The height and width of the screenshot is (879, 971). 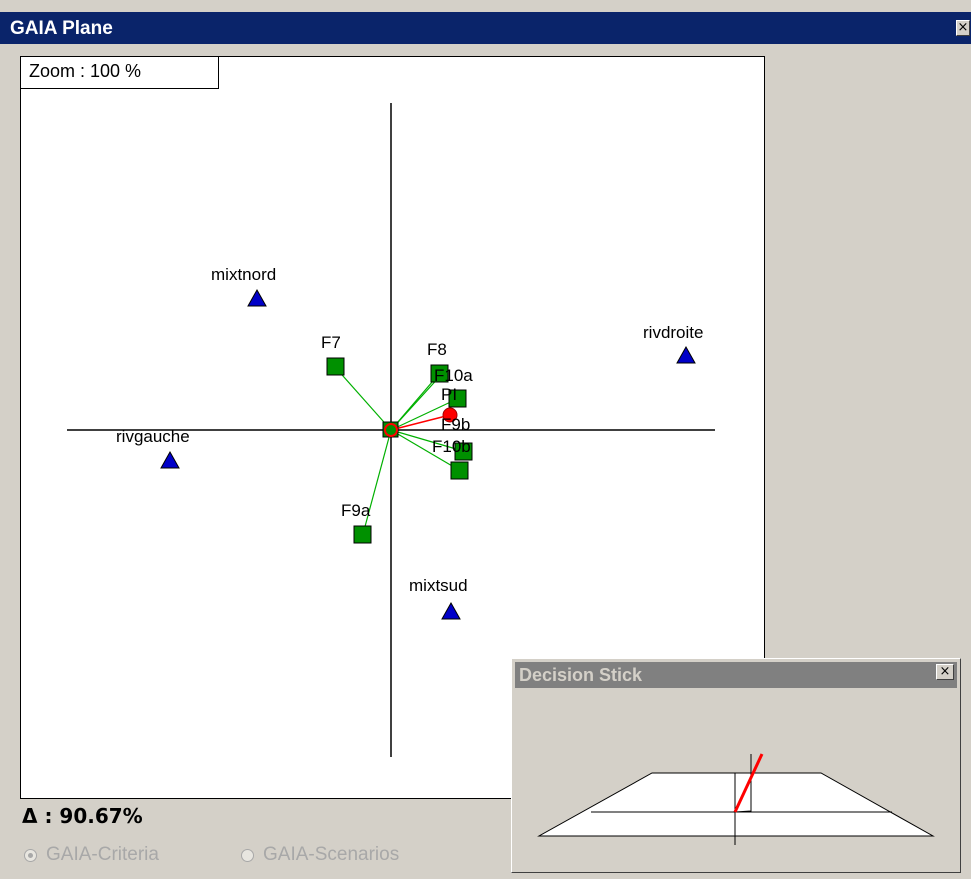 I want to click on decision-stick-svg, so click(x=736, y=799).